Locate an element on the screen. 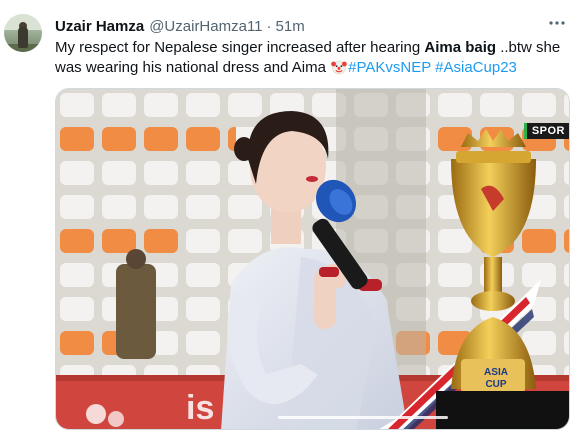 Image resolution: width=576 pixels, height=436 pixels. media-scrub-bar is located at coordinates (363, 417).